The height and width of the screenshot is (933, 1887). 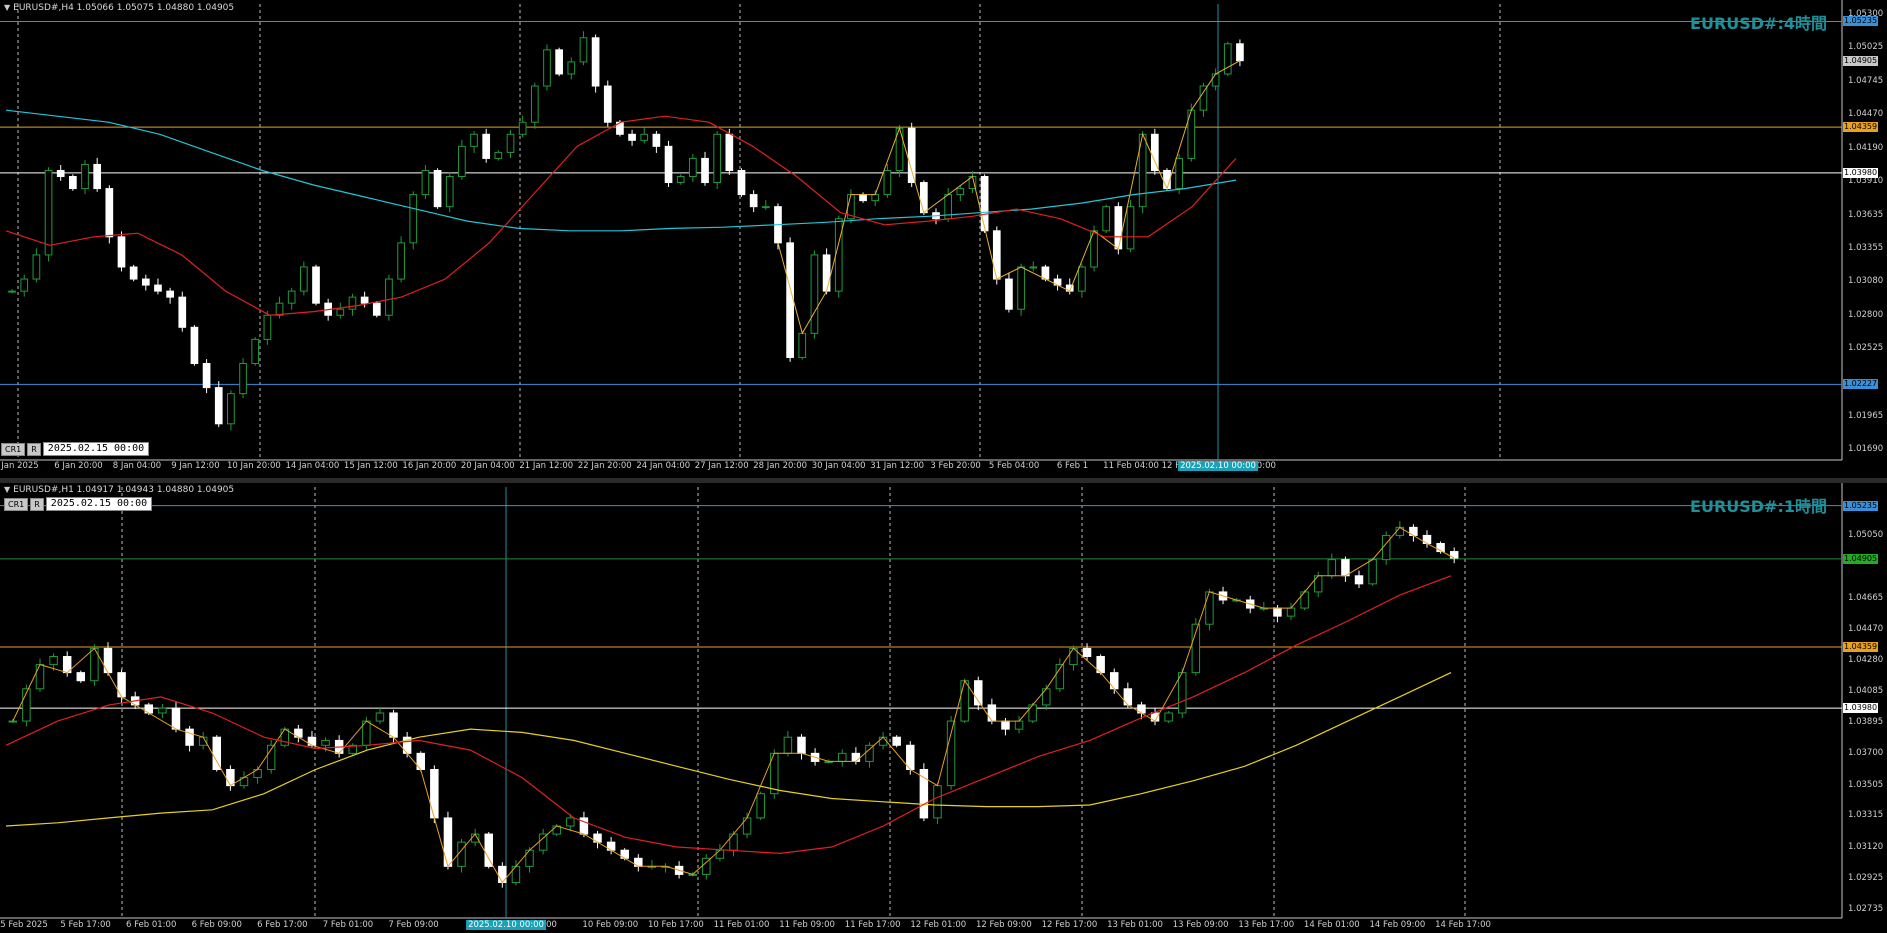 What do you see at coordinates (1866, 449) in the screenshot?
I see `price-tick-label: 1.01690` at bounding box center [1866, 449].